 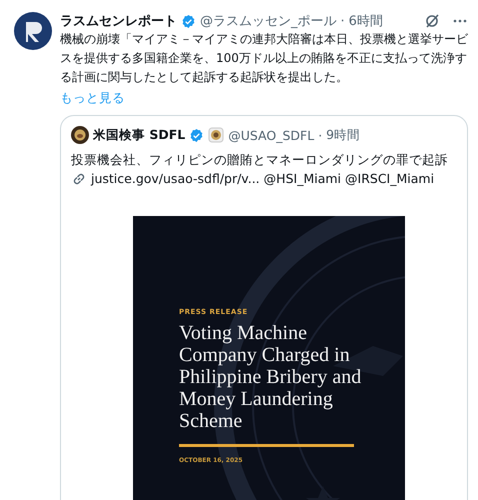 What do you see at coordinates (118, 21) in the screenshot?
I see `author-name: ラスムセンレポート` at bounding box center [118, 21].